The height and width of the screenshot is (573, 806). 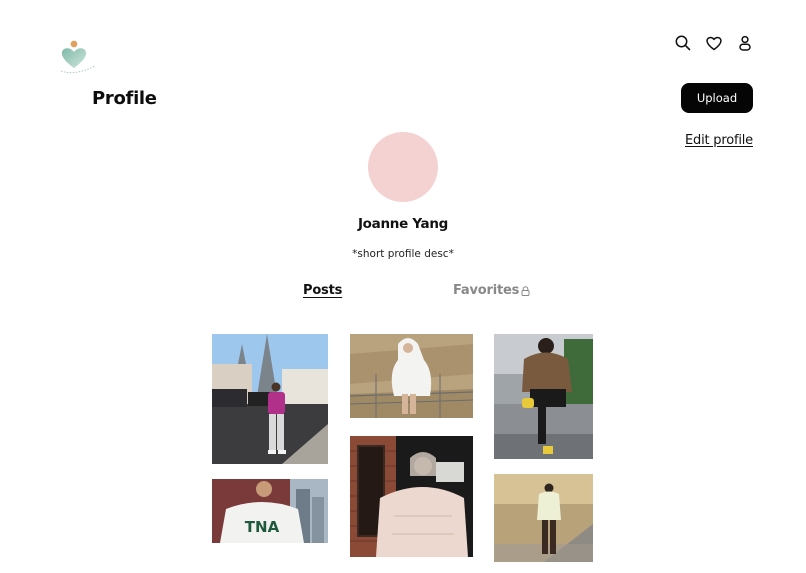 I want to click on top-nav-icons, so click(x=714, y=43).